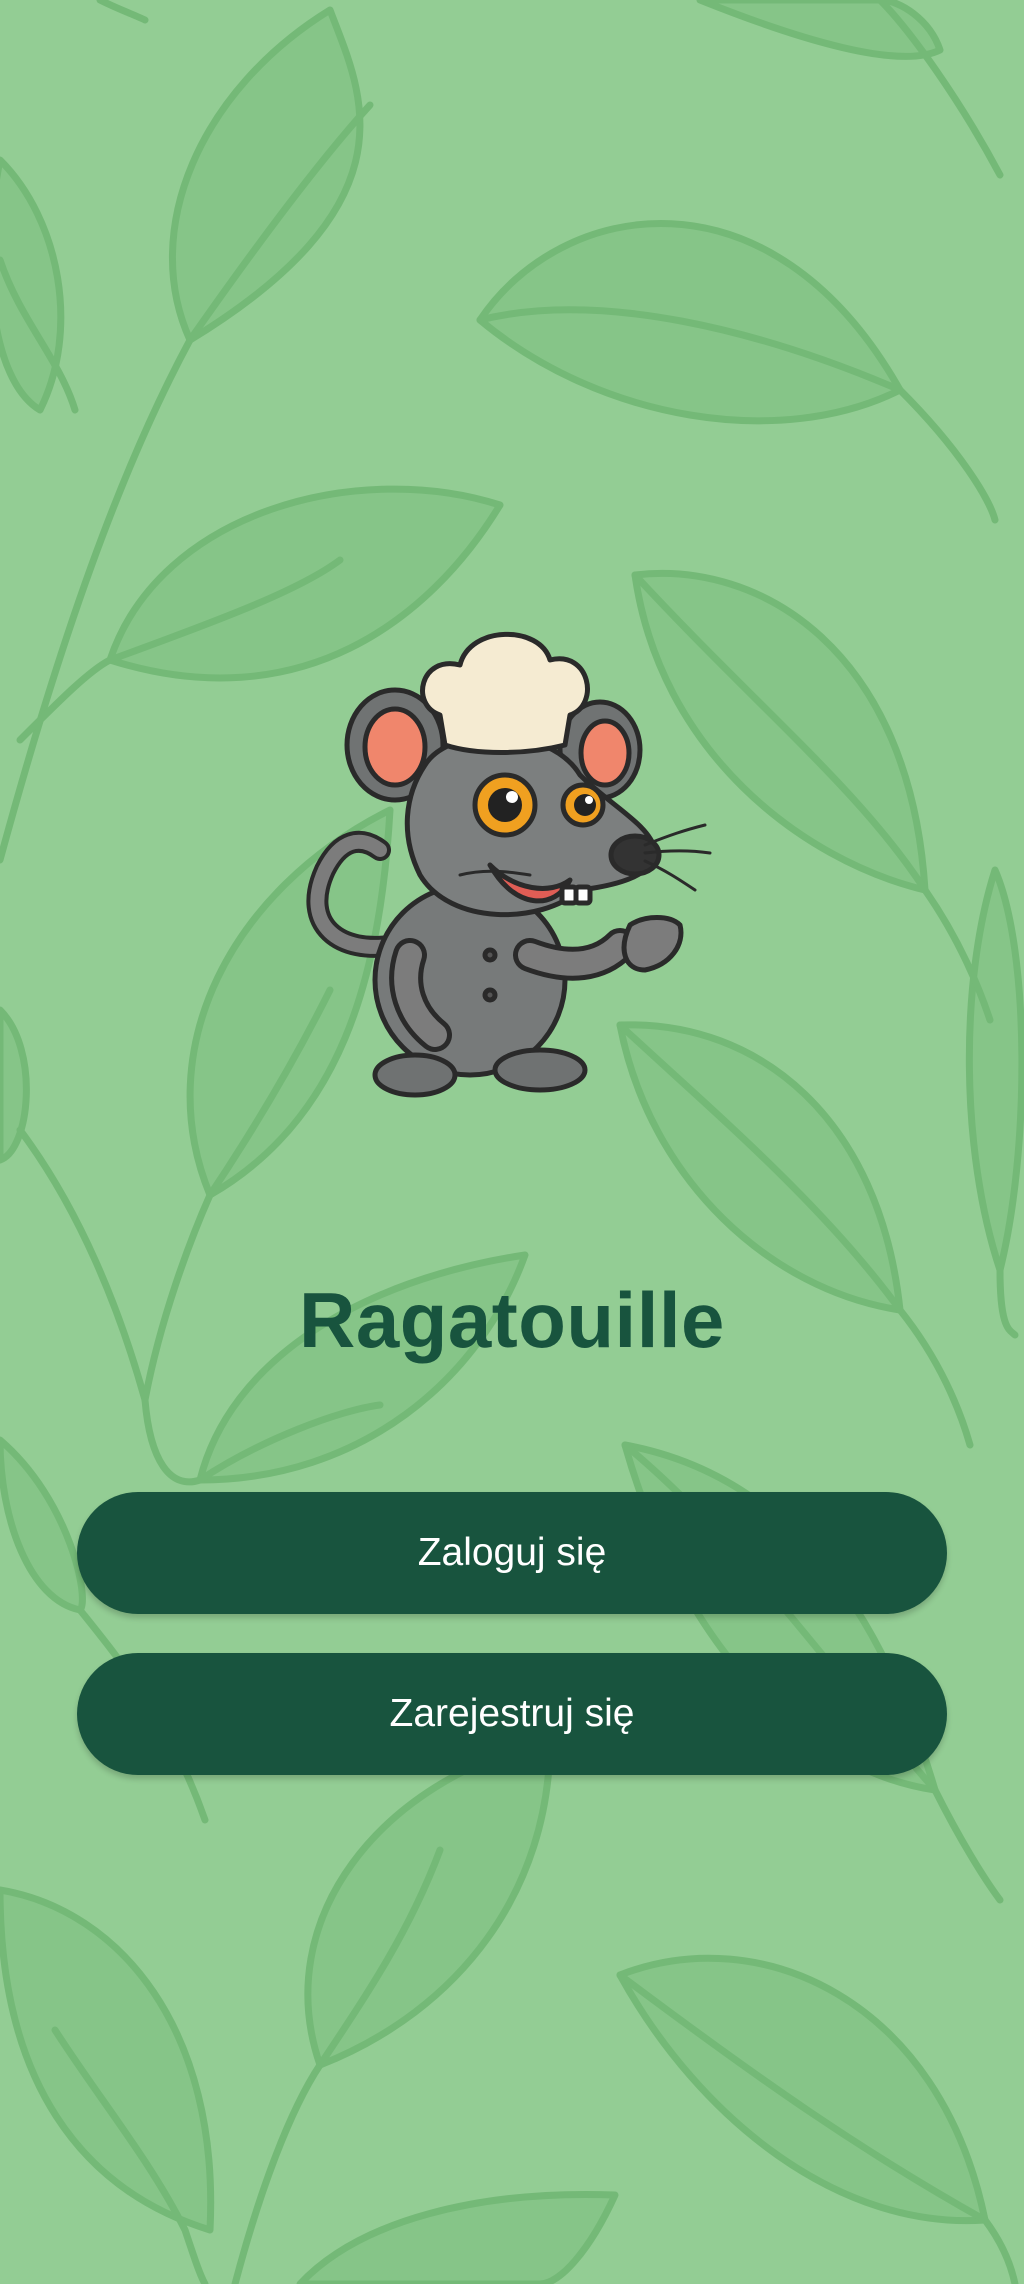 The height and width of the screenshot is (2284, 1024). What do you see at coordinates (509, 864) in the screenshot?
I see `chef-rat-mascot-icon` at bounding box center [509, 864].